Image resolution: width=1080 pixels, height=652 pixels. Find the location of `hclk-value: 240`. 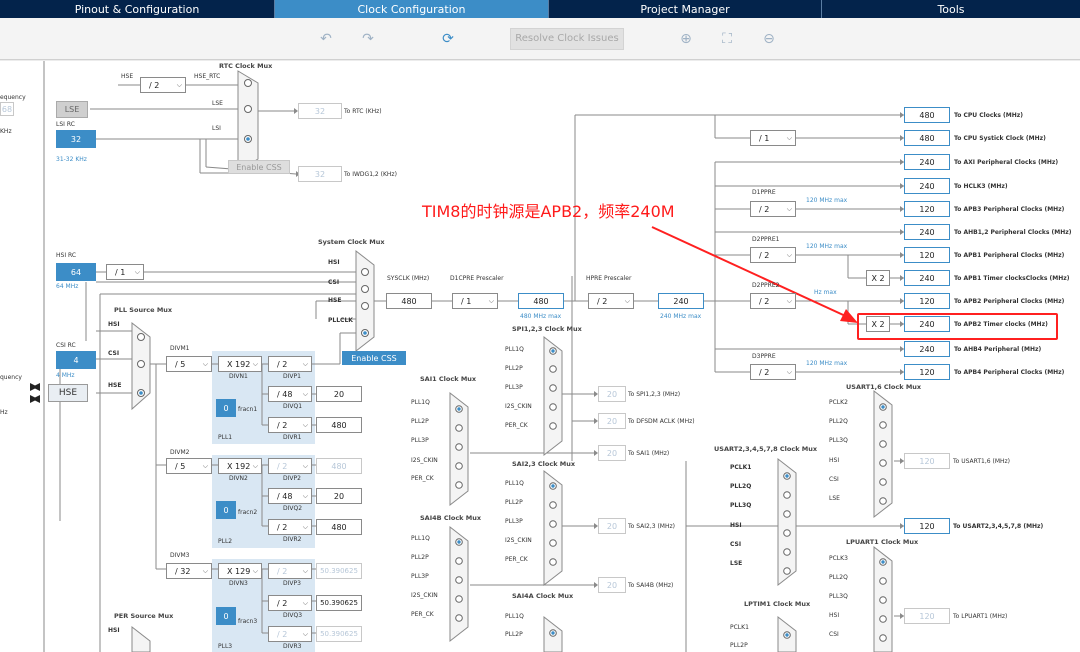

hclk-value: 240 is located at coordinates (681, 301).